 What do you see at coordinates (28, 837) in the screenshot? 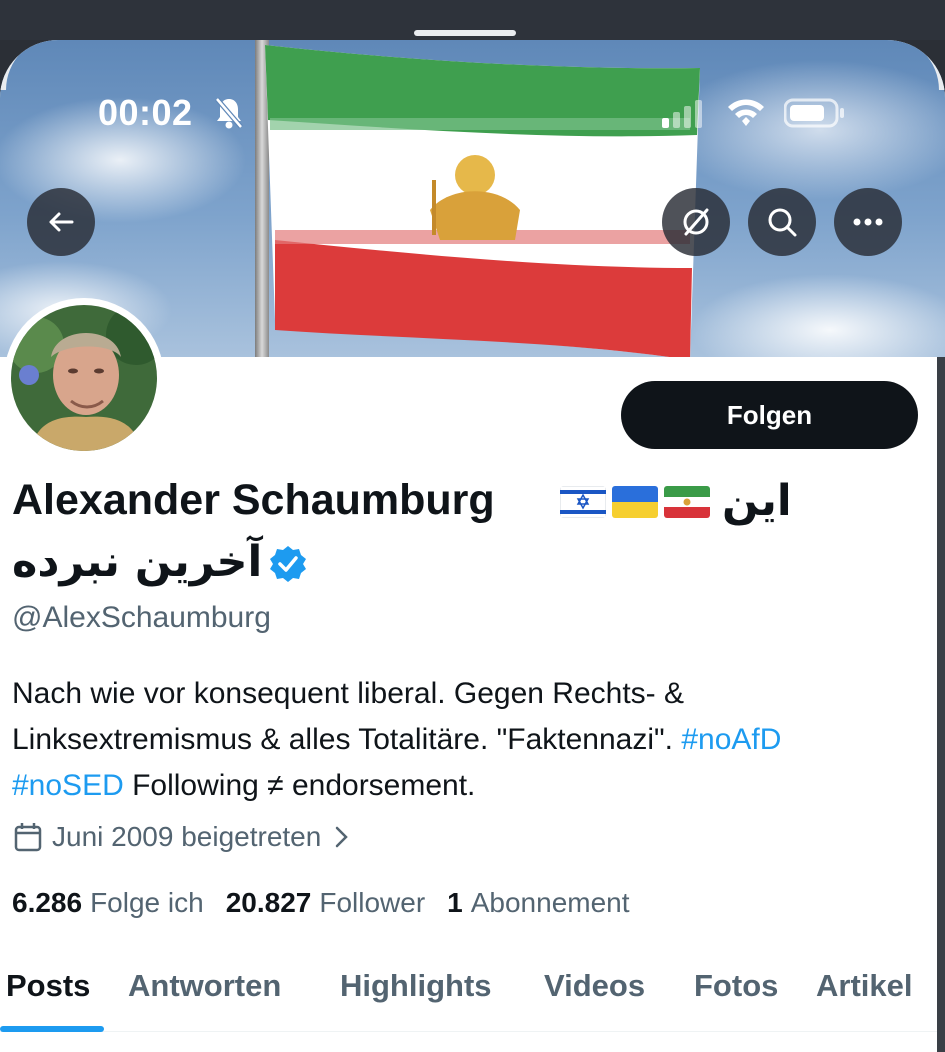
I see `calendar-icon` at bounding box center [28, 837].